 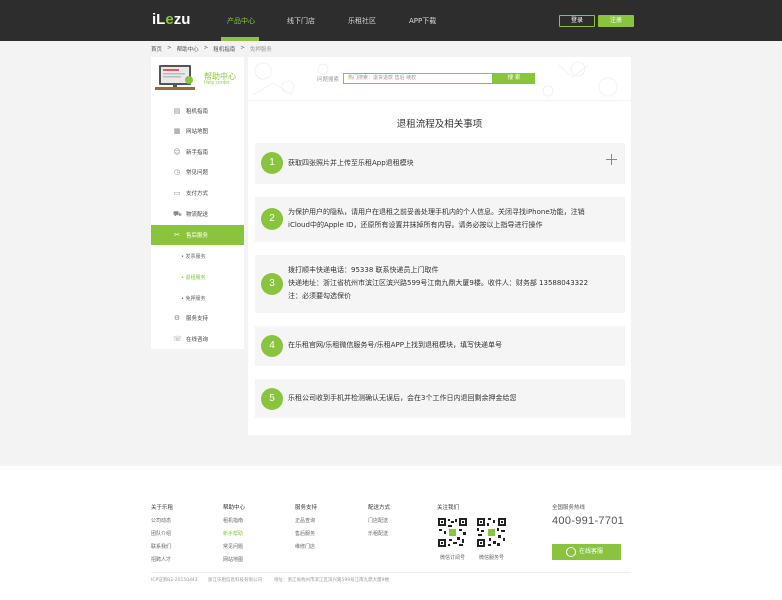 I want to click on footer-link: 维修门店, so click(x=305, y=546).